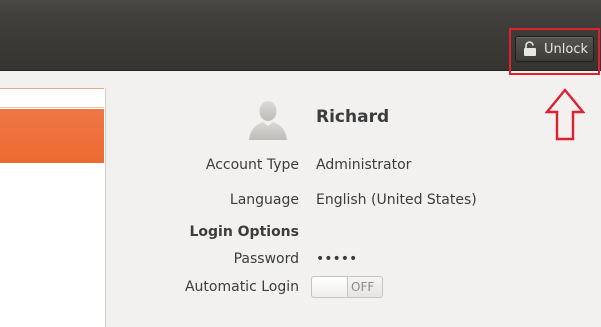 This screenshot has width=601, height=327. Describe the element at coordinates (52, 136) in the screenshot. I see `list-item-selected` at that location.